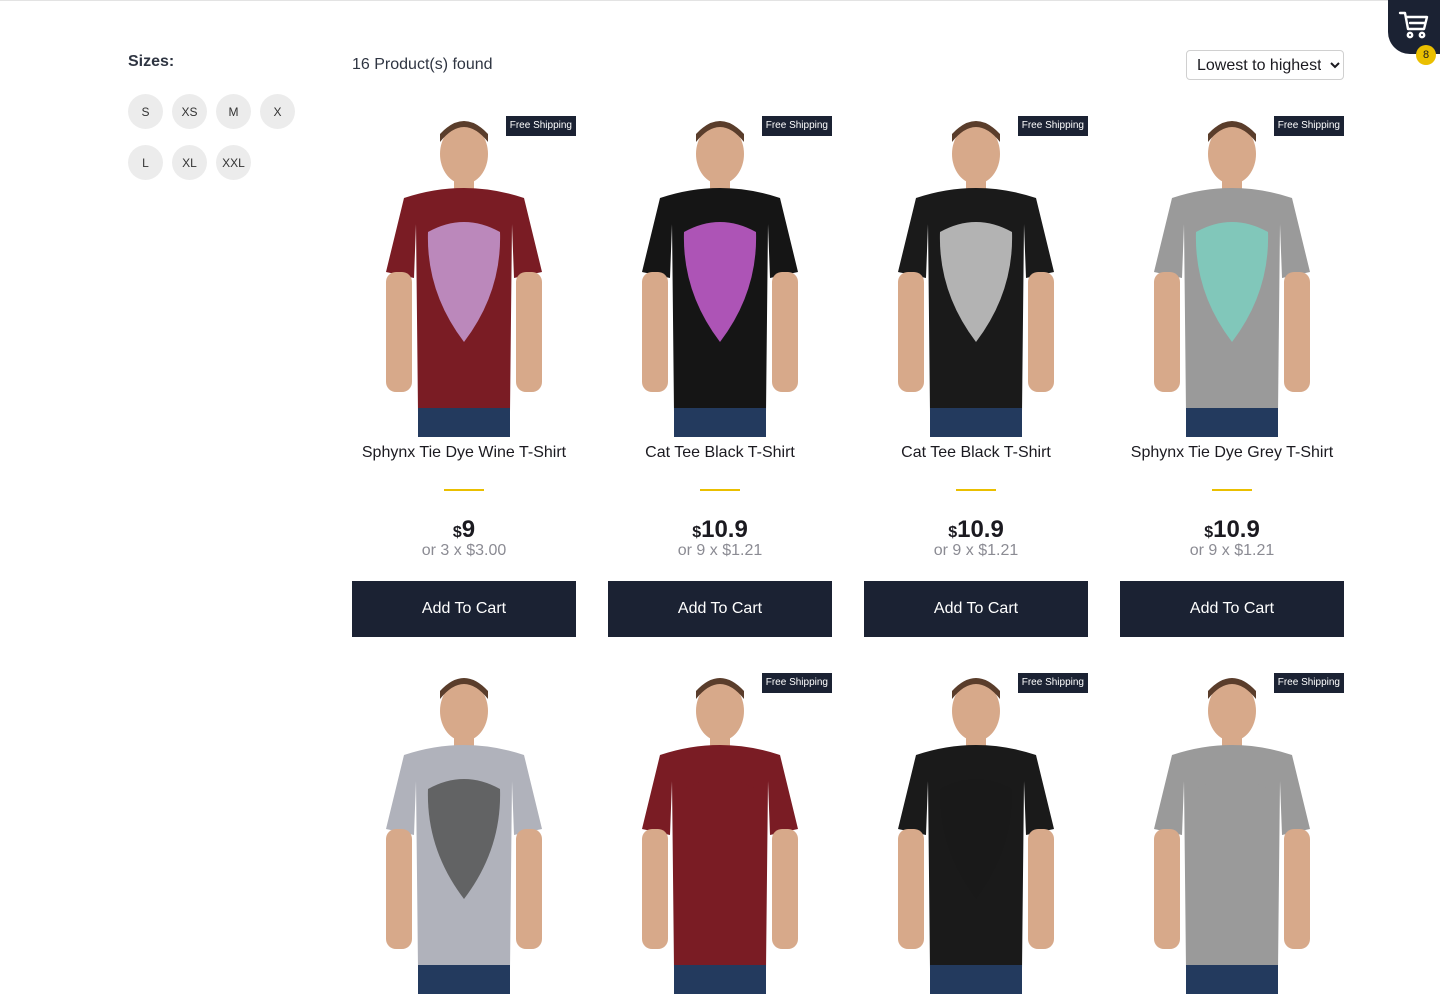 The height and width of the screenshot is (994, 1440). Describe the element at coordinates (464, 452) in the screenshot. I see `product-title: Sphynx Tie Dye Wine T-Shirt` at that location.